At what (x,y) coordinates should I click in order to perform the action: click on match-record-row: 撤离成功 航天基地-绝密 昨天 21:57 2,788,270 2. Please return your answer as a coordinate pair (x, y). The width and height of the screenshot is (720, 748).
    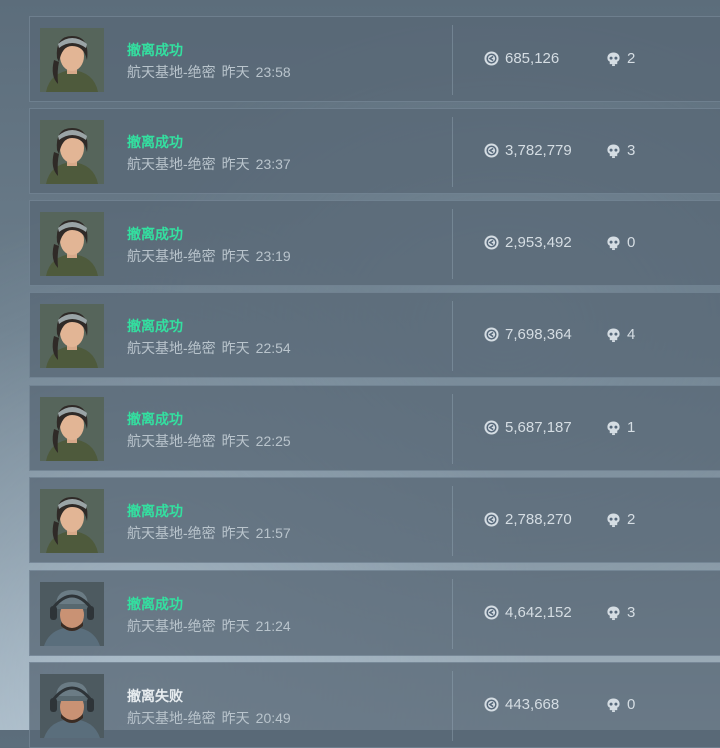
    Looking at the image, I should click on (374, 520).